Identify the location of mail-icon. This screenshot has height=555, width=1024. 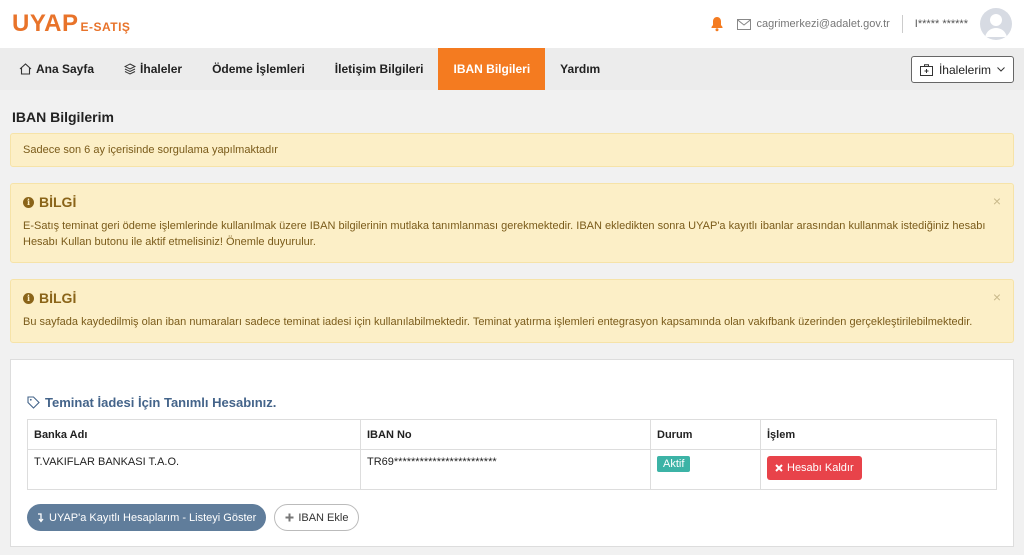
(743, 24).